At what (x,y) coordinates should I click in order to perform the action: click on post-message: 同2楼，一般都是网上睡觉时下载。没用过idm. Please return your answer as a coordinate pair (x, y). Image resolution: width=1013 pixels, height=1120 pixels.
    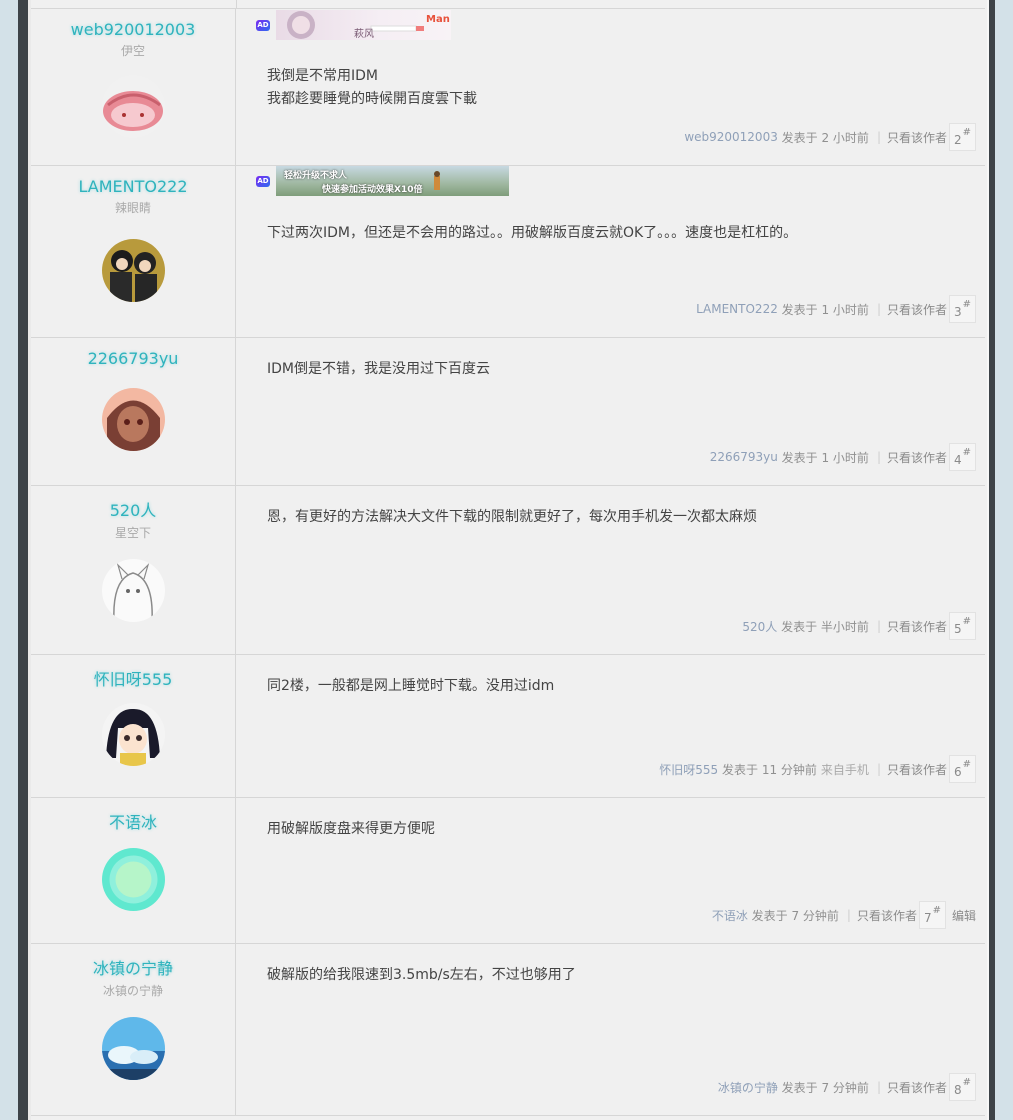
    Looking at the image, I should click on (410, 686).